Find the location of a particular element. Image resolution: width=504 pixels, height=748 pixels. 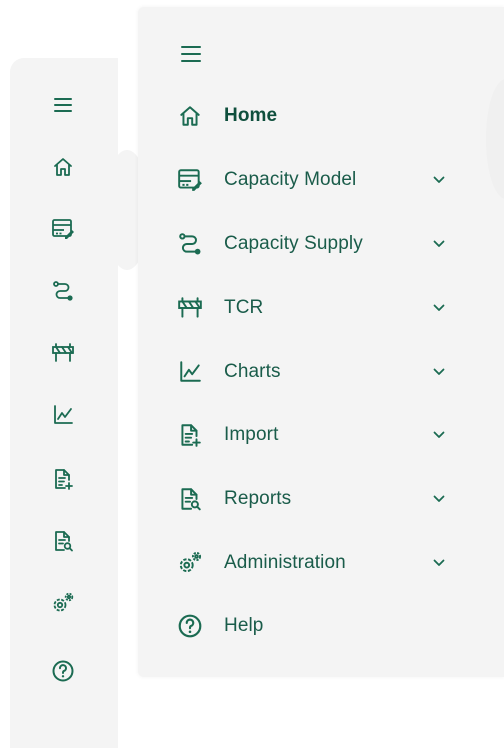

nav-item-charts: Charts is located at coordinates (308, 372).